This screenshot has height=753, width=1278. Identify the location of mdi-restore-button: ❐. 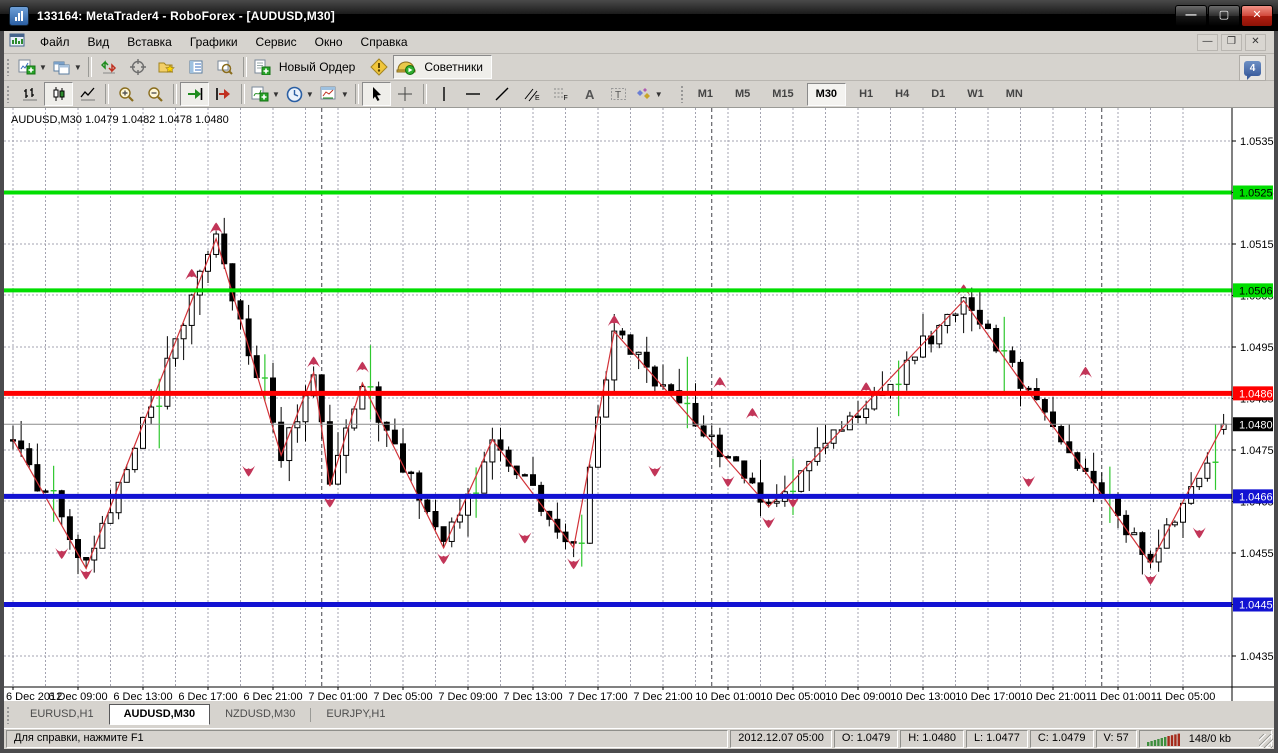
(1231, 42).